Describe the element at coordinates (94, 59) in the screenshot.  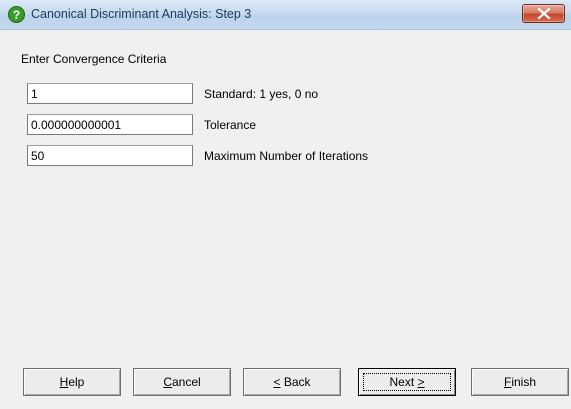
I see `section-heading: Enter Convergence Criteria` at that location.